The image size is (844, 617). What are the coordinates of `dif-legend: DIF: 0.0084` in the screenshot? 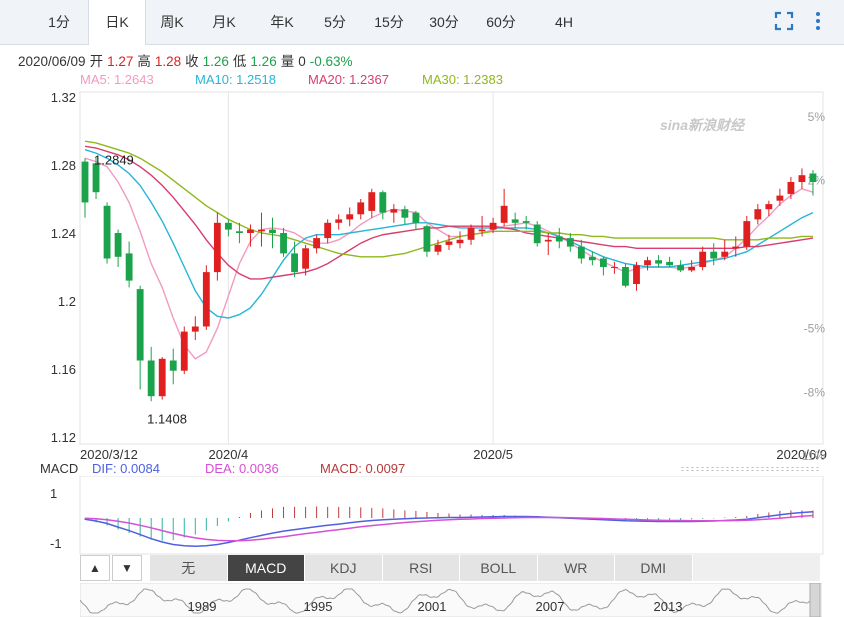 It's located at (126, 468).